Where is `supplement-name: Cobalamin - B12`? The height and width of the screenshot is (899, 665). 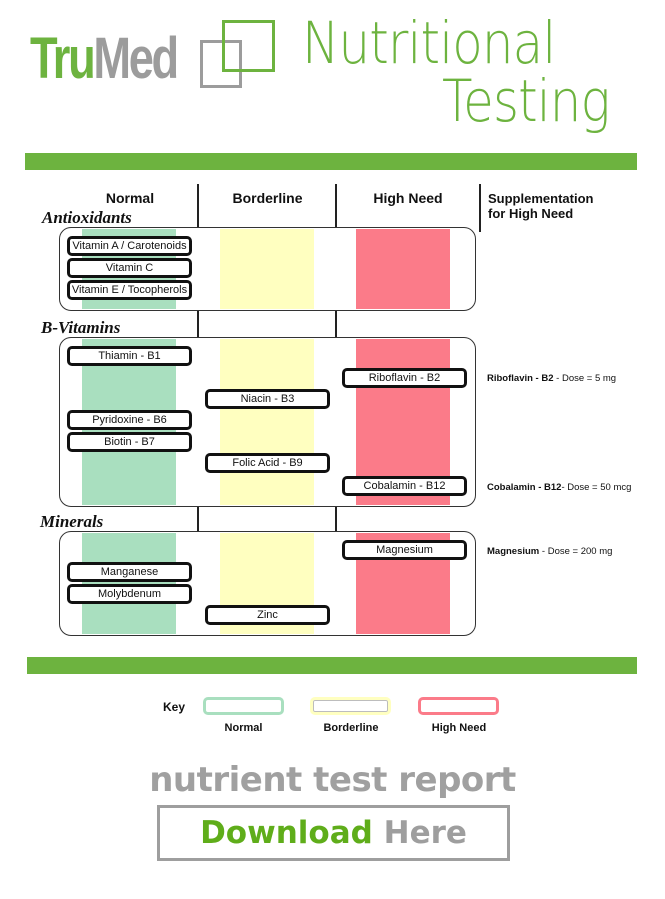 supplement-name: Cobalamin - B12 is located at coordinates (524, 487).